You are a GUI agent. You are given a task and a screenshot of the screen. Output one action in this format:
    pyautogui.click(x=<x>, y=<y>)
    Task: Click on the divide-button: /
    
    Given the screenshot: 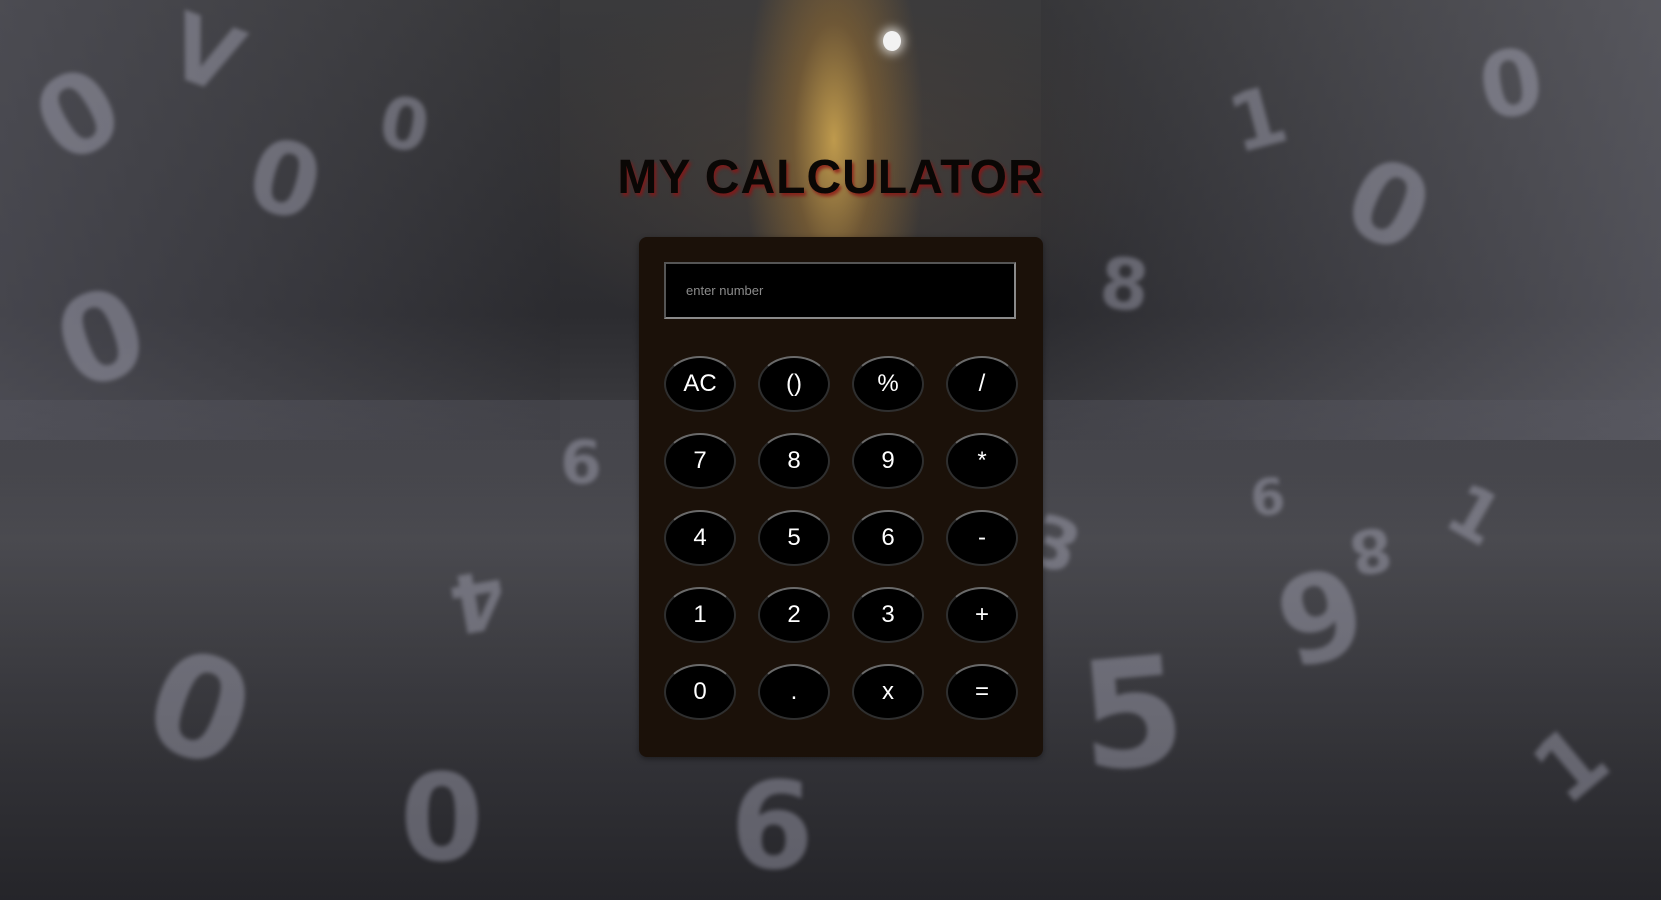 What is the action you would take?
    pyautogui.click(x=982, y=384)
    